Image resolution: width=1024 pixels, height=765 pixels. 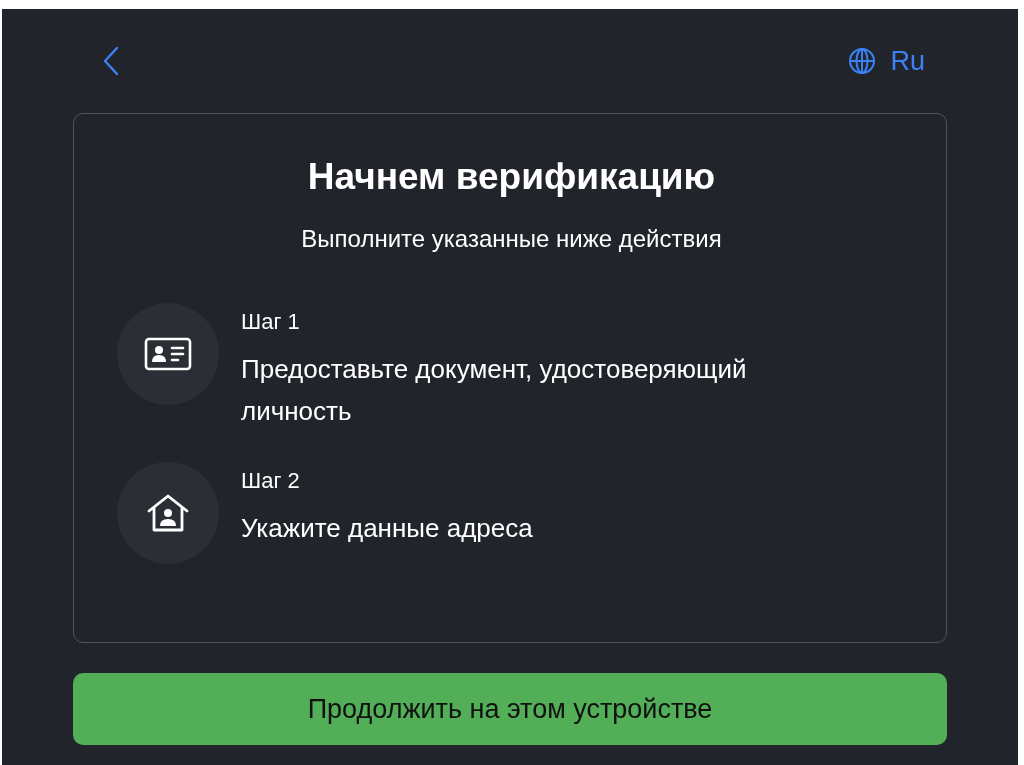 What do you see at coordinates (862, 61) in the screenshot?
I see `globe-icon` at bounding box center [862, 61].